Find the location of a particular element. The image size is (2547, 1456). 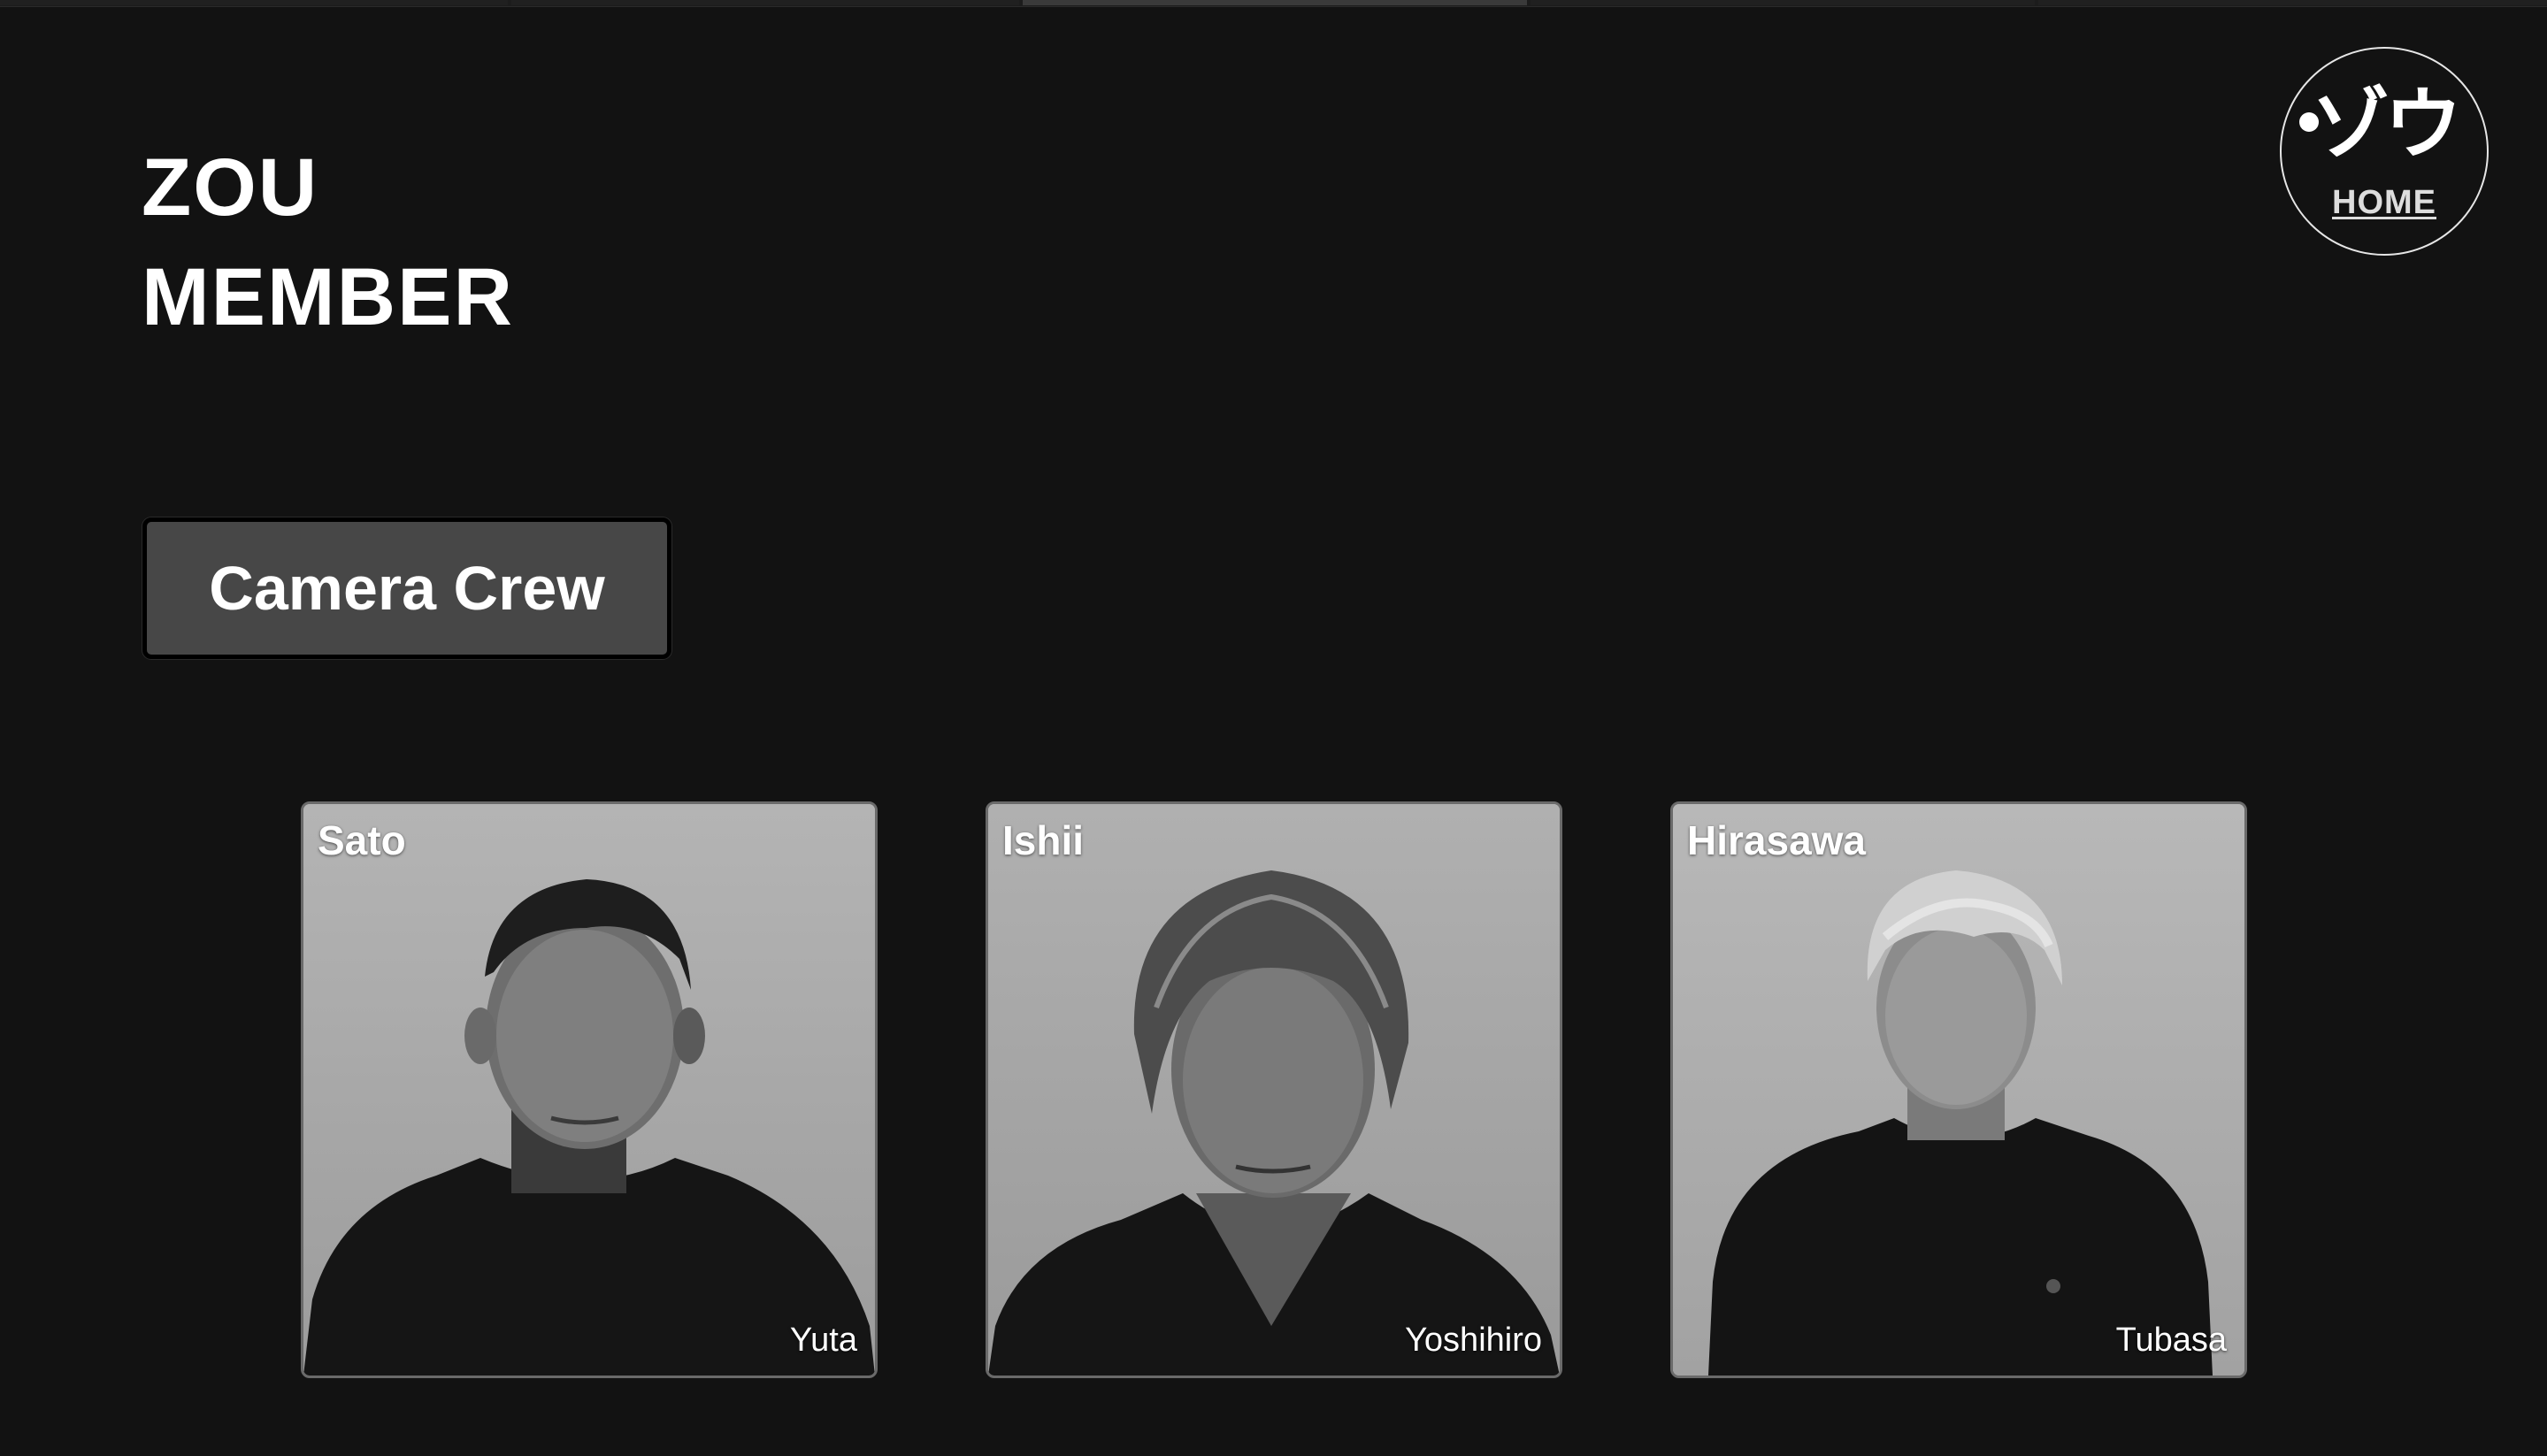

member-card-sato: Sato Yuta is located at coordinates (589, 1089).